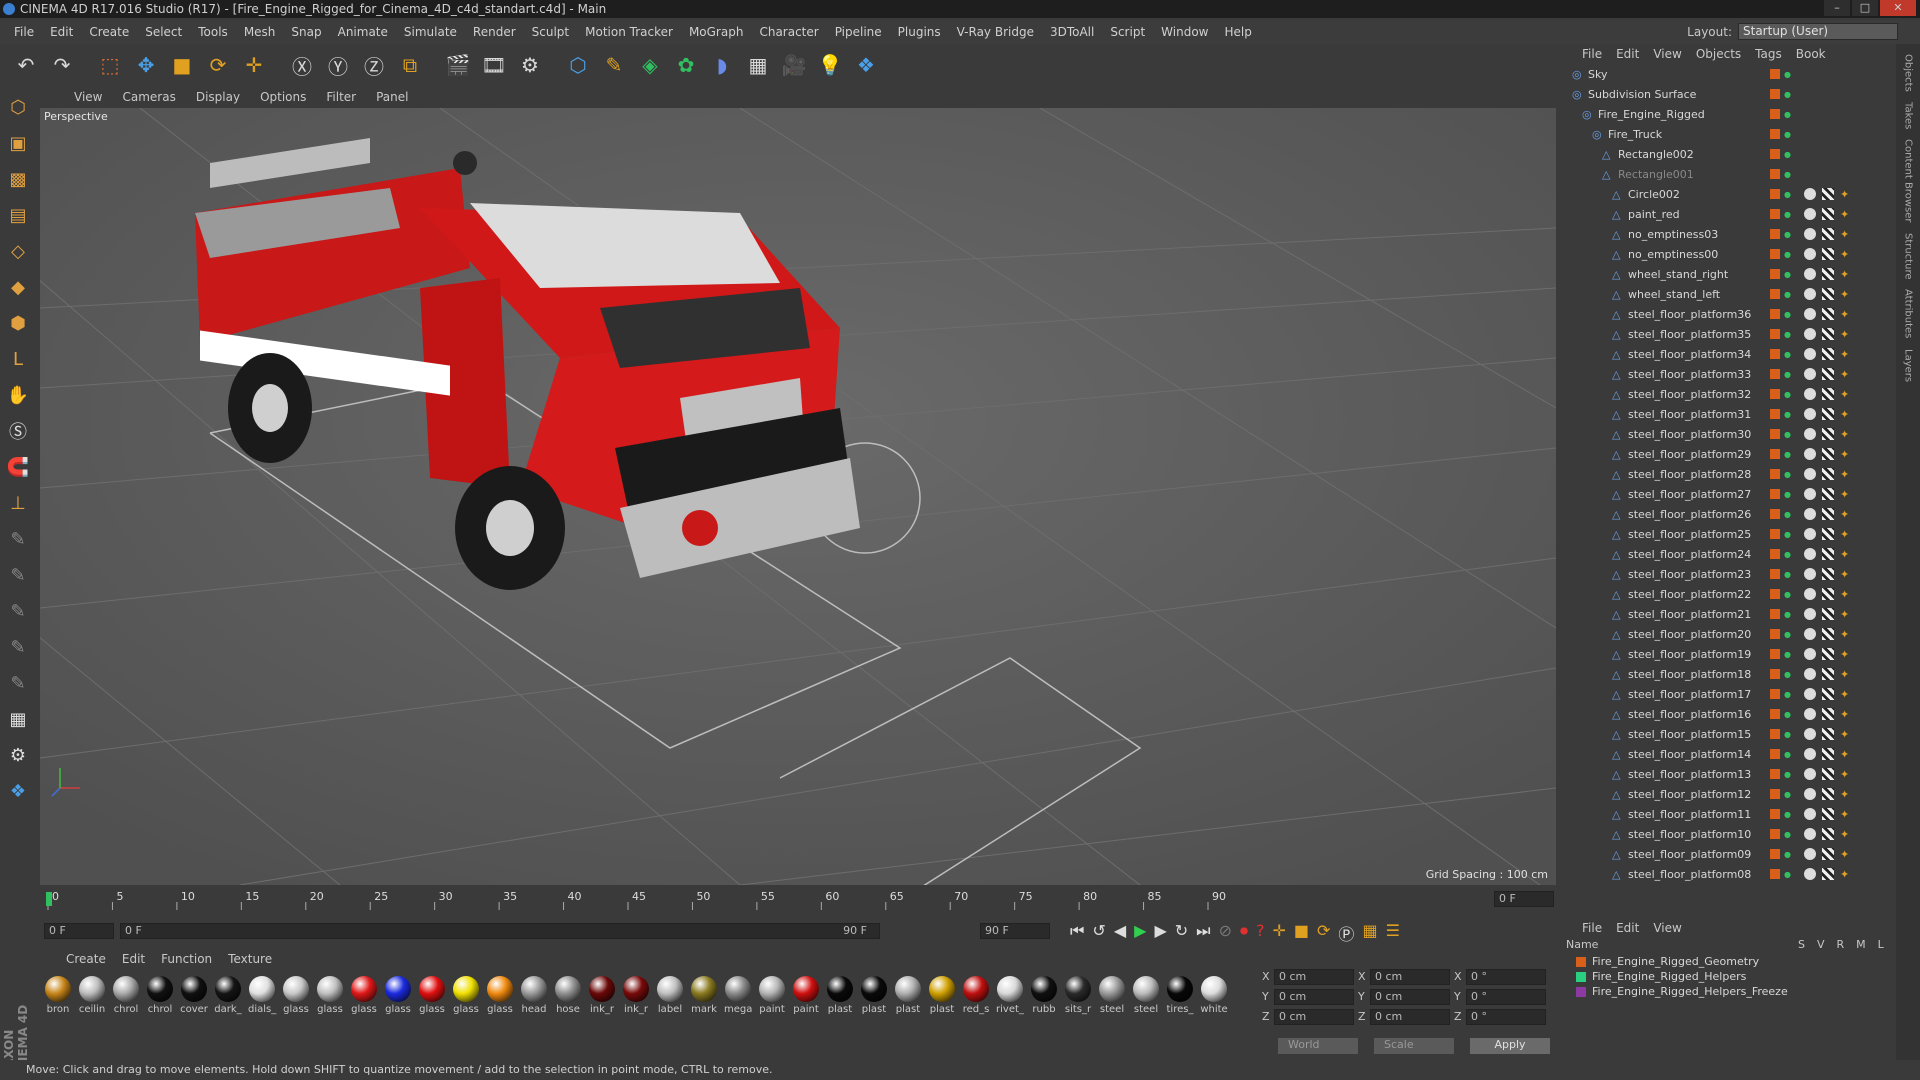 This screenshot has width=1920, height=1080. Describe the element at coordinates (500, 931) in the screenshot. I see `frame-range-slider: 0 F 90 F` at that location.